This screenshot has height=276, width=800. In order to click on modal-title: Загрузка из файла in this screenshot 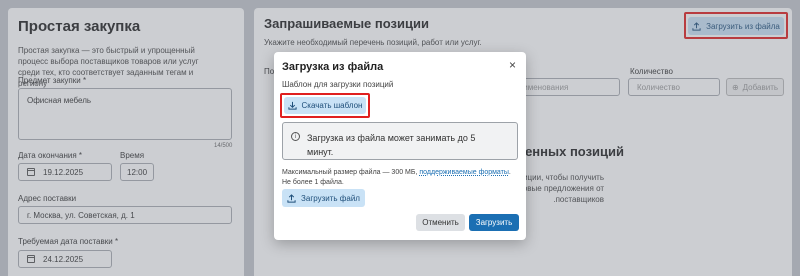, I will do `click(333, 67)`.